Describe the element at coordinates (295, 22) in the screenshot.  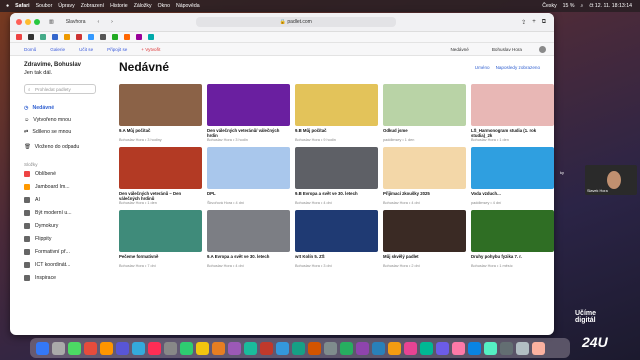
I see `address-bar: 🔒 padlet.com` at that location.